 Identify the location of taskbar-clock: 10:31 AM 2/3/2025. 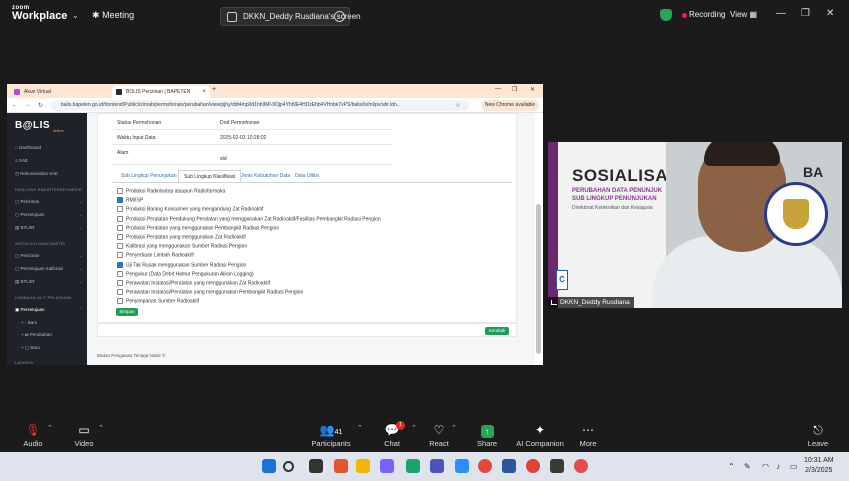
(819, 466).